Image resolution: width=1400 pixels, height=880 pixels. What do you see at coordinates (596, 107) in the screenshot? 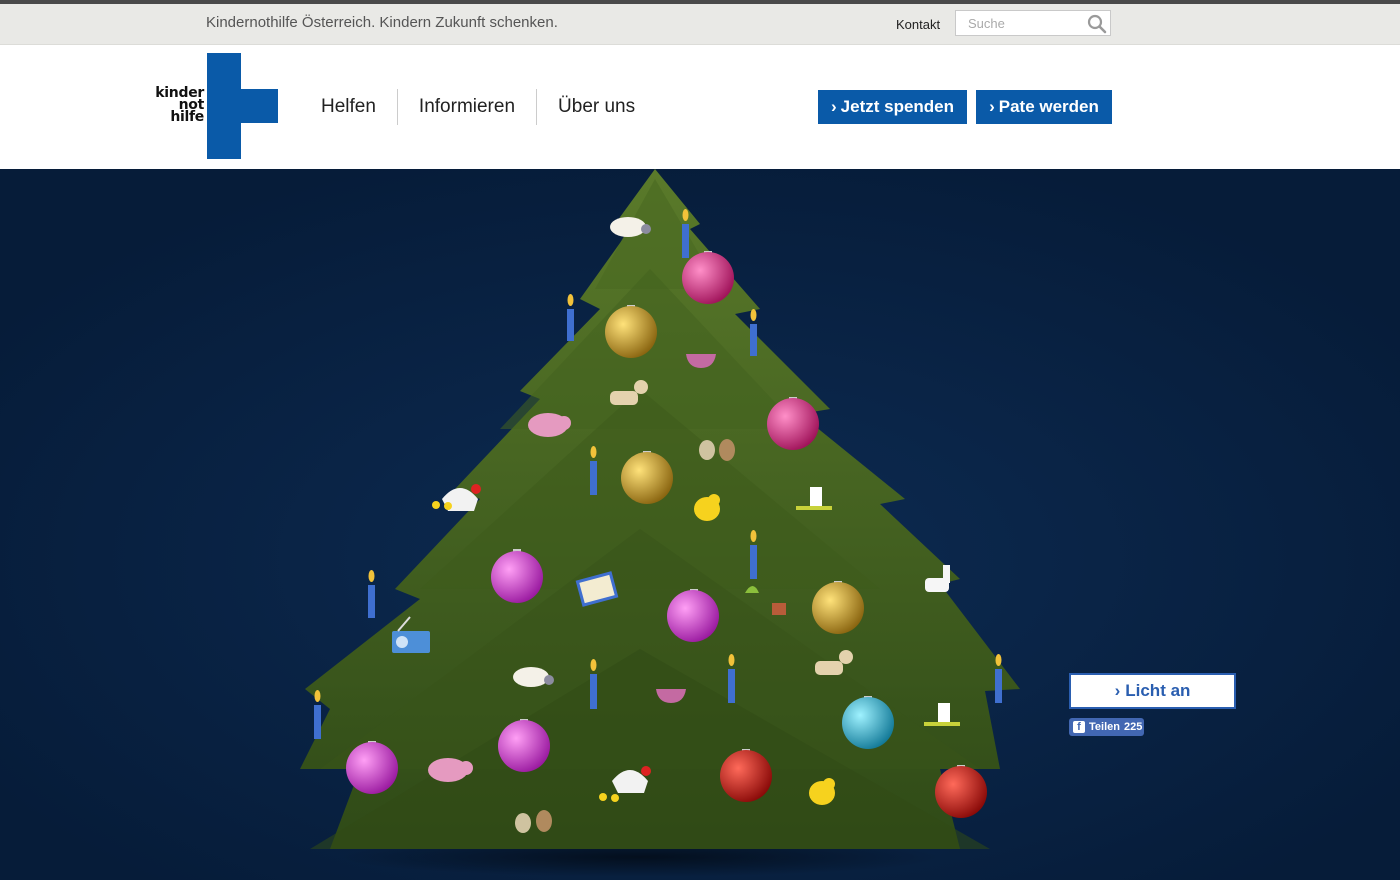
I see `nav-item-ueber-uns: Über uns` at bounding box center [596, 107].